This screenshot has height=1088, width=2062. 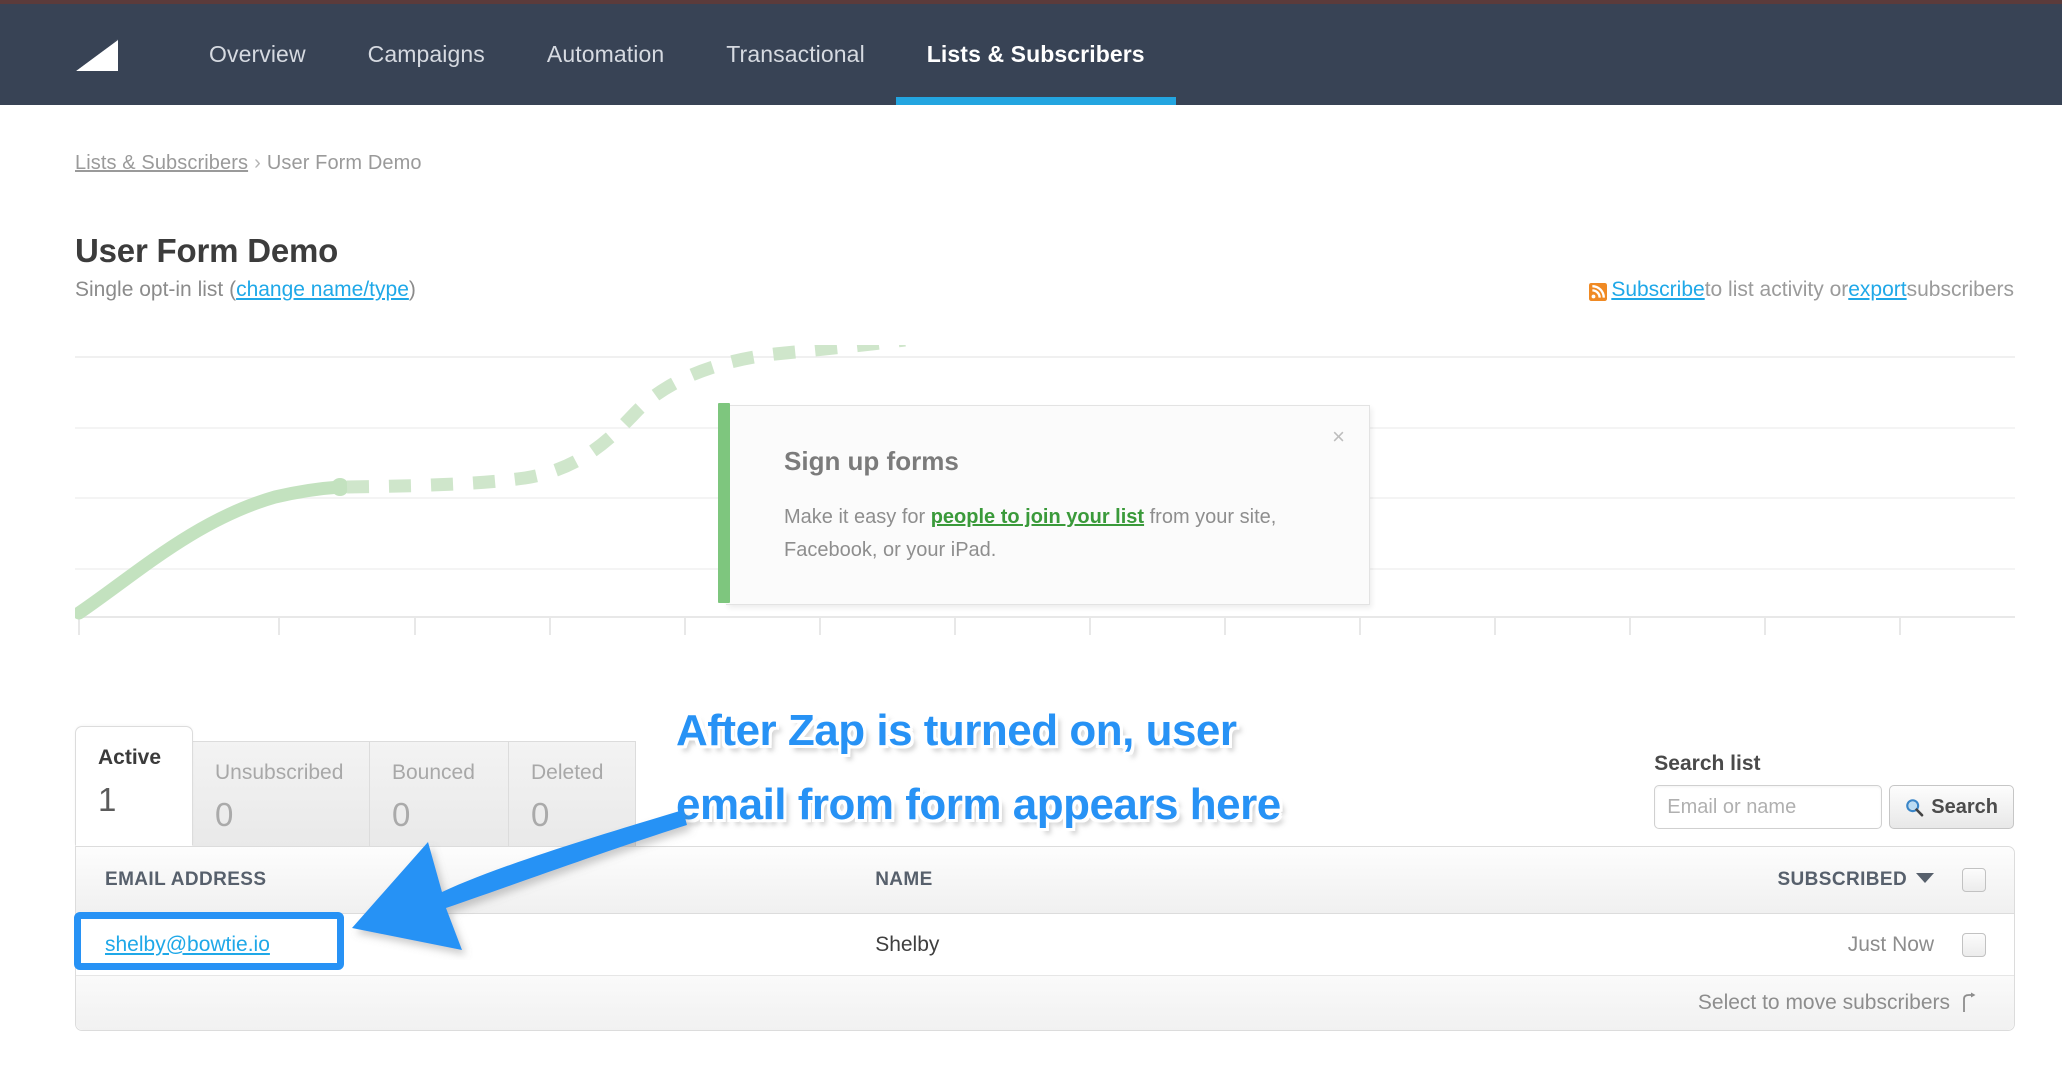 I want to click on move-subscribers-label: Select to move subscribers, so click(x=1823, y=1002).